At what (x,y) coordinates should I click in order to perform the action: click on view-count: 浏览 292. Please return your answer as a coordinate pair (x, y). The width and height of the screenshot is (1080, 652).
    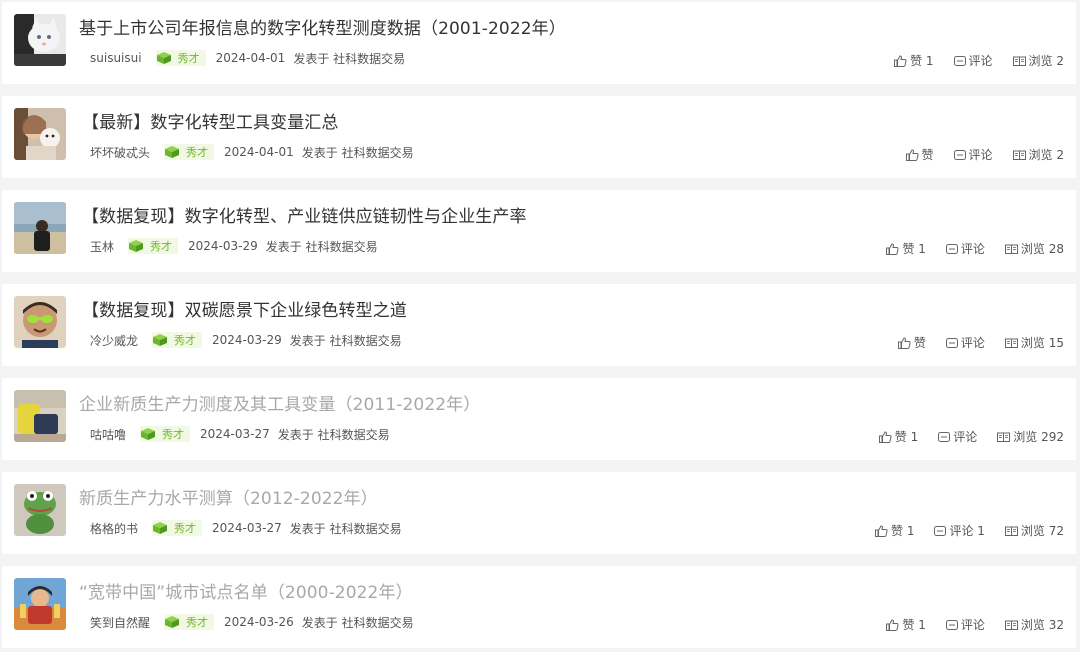
    Looking at the image, I should click on (1038, 437).